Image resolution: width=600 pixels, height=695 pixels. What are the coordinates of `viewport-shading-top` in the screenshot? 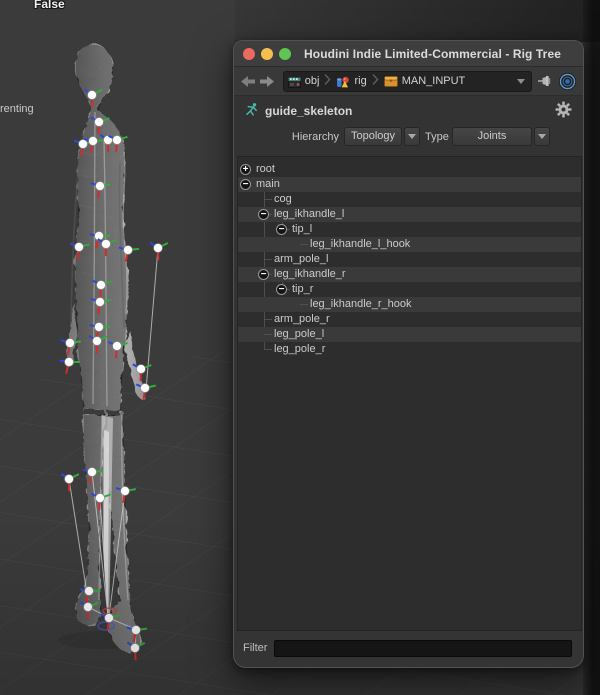 It's located at (417, 21).